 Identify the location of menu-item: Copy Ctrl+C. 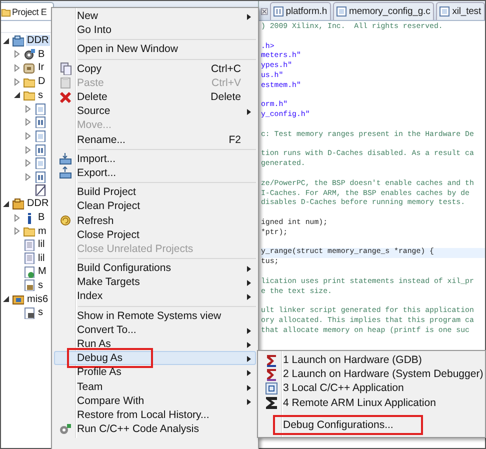
(155, 69).